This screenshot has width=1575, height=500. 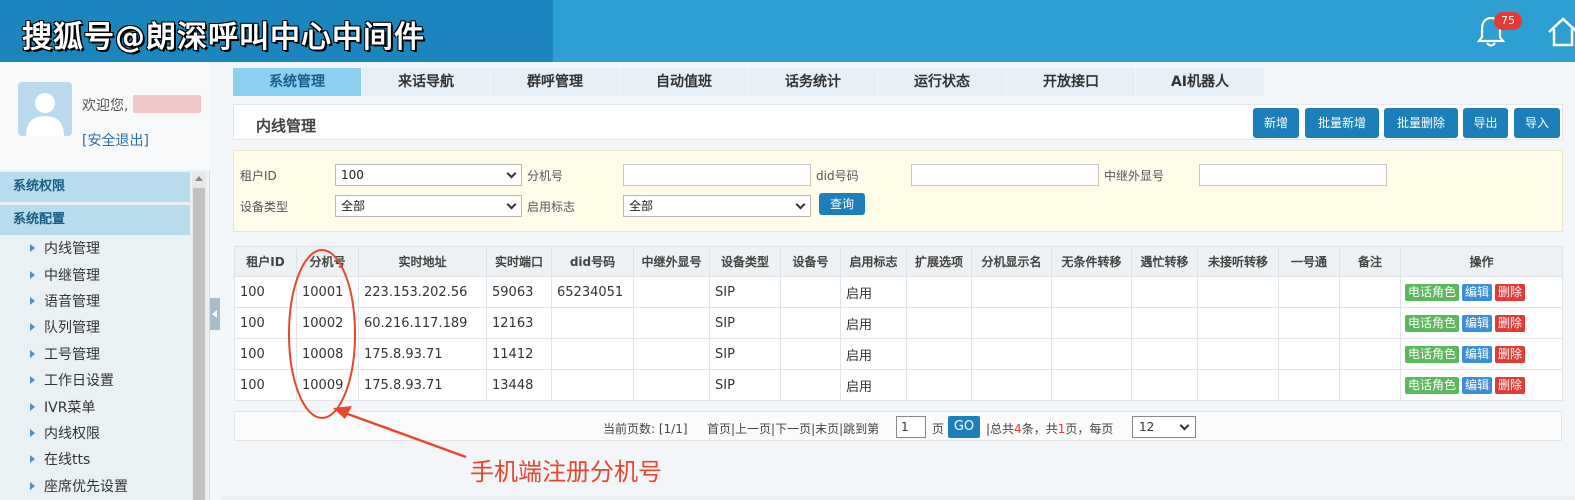 I want to click on column-header: 实时地址, so click(x=422, y=261).